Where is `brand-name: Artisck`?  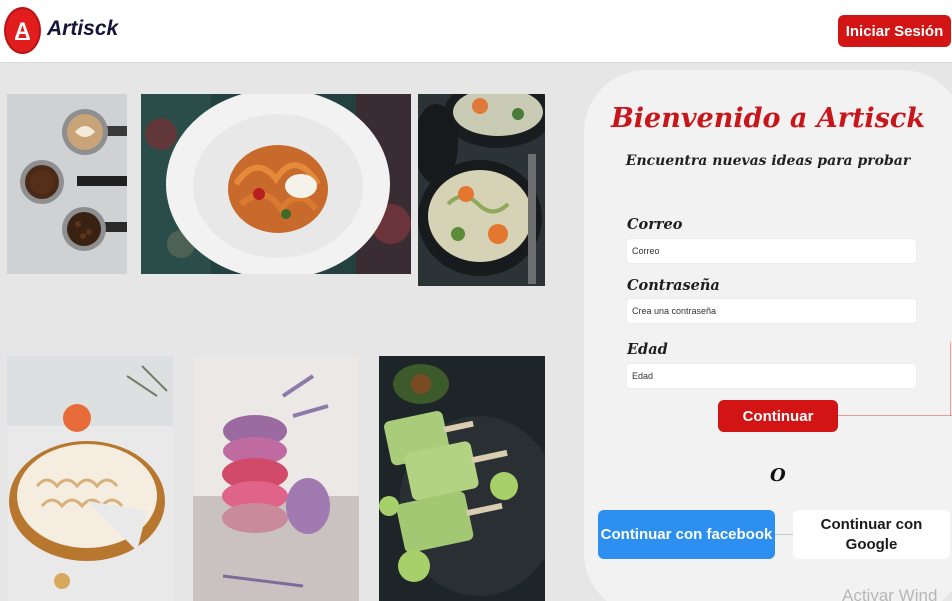
brand-name: Artisck is located at coordinates (82, 29).